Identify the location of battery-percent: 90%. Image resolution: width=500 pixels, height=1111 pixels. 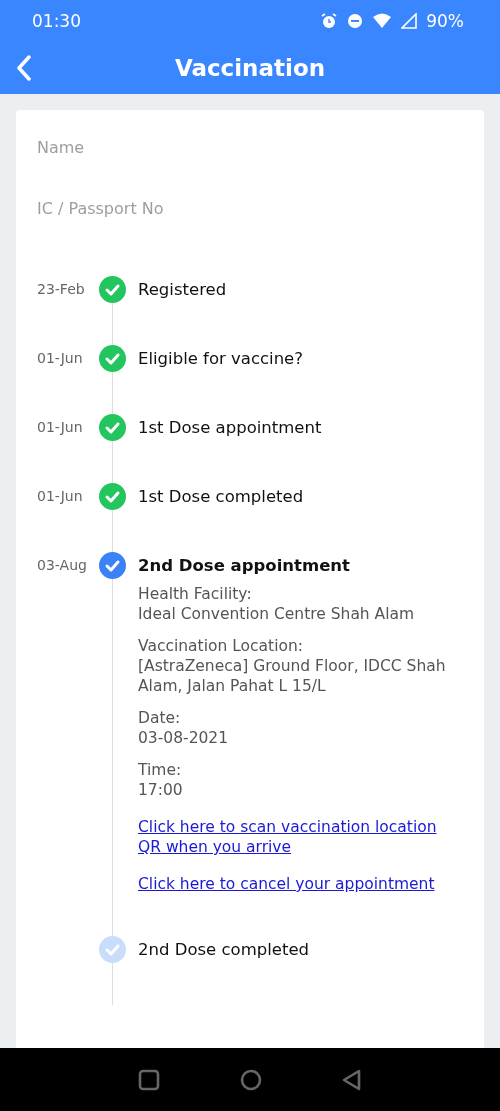
(445, 21).